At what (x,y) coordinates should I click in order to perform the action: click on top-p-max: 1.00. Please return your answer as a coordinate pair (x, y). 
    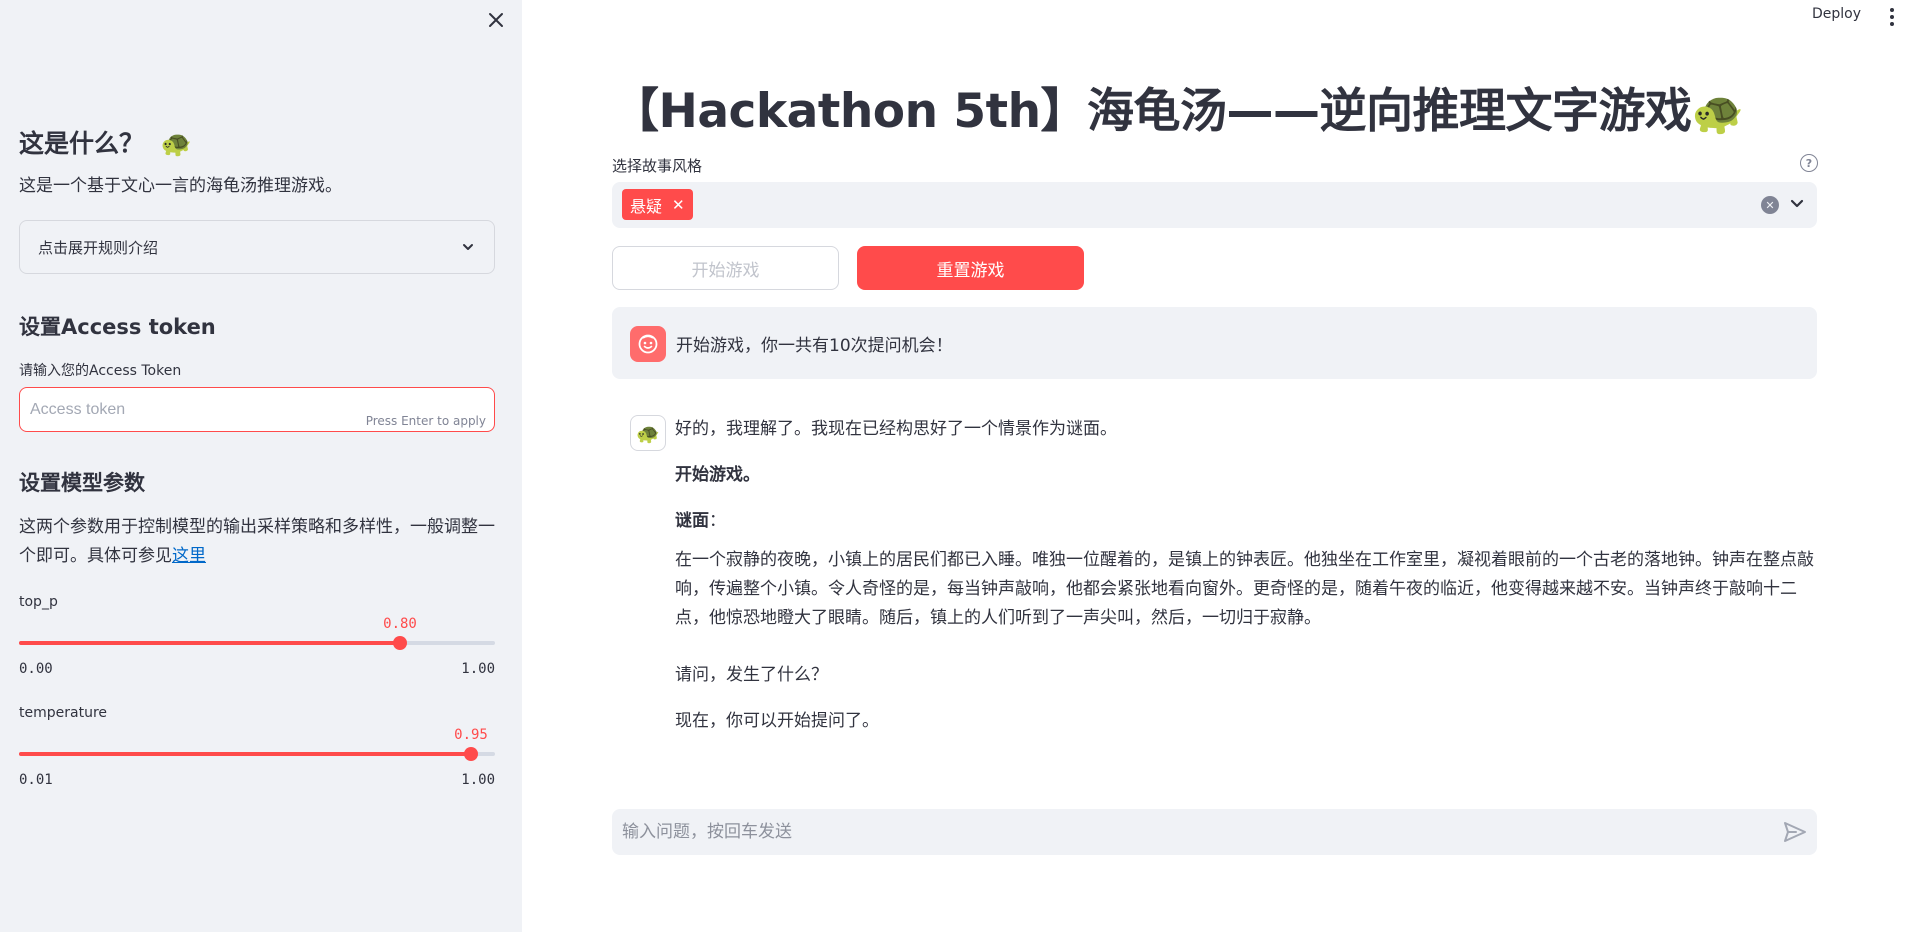
    Looking at the image, I should click on (478, 669).